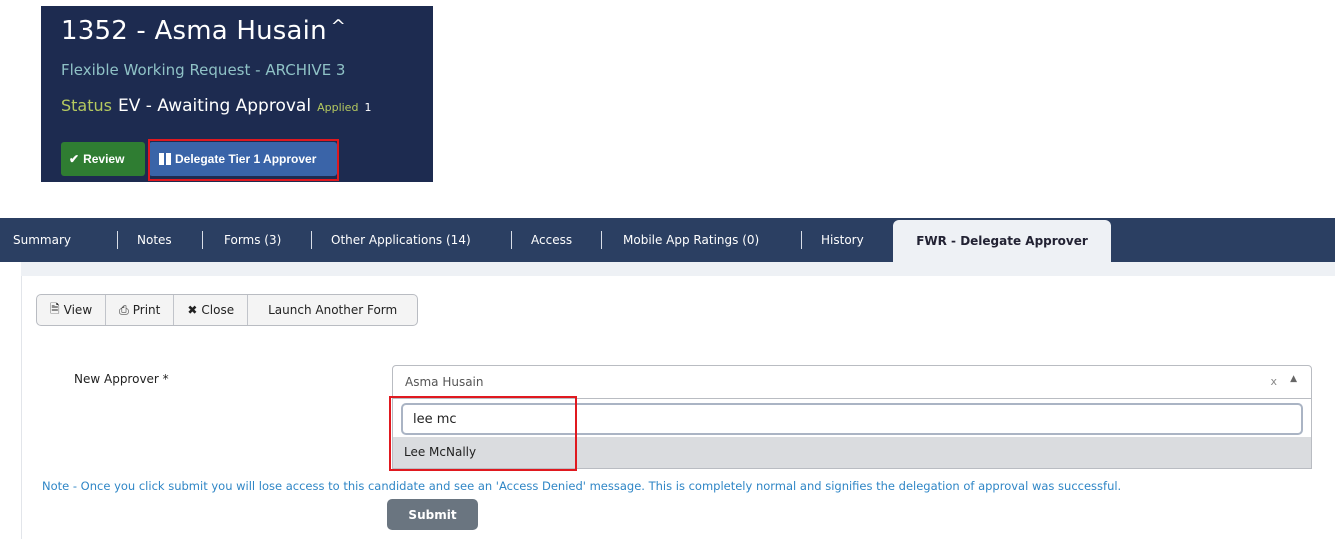 The image size is (1335, 539). What do you see at coordinates (203, 70) in the screenshot?
I see `form-subtitle: Flexible Working Request - ARCHIVE 3` at bounding box center [203, 70].